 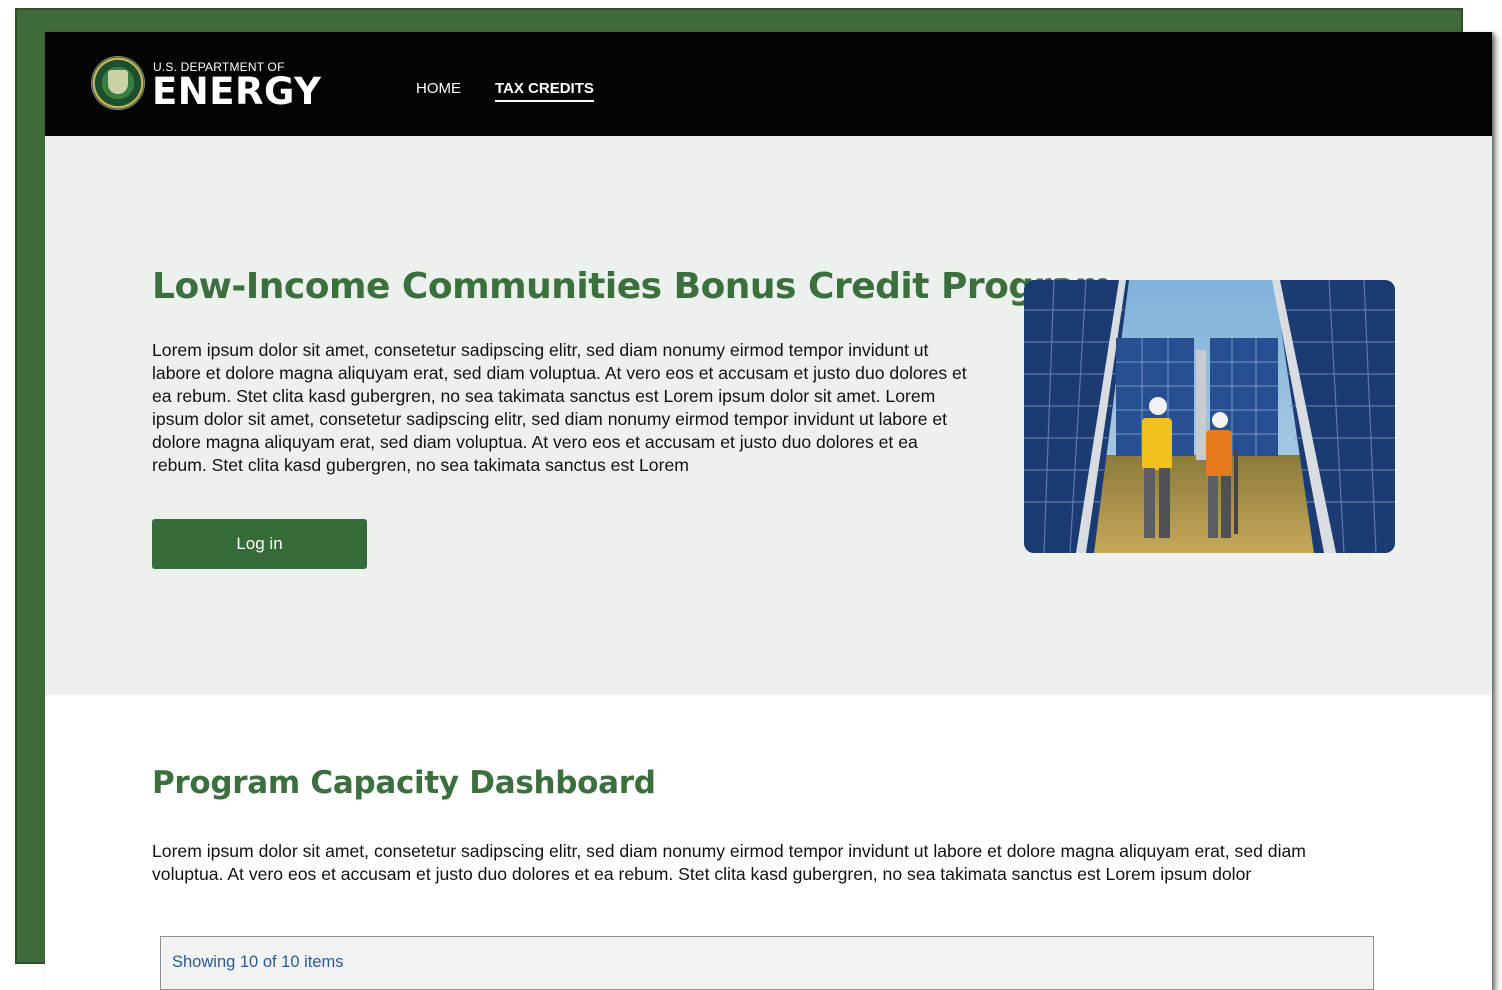 What do you see at coordinates (404, 783) in the screenshot?
I see `dashboard-title: Program Capacity Dashboard` at bounding box center [404, 783].